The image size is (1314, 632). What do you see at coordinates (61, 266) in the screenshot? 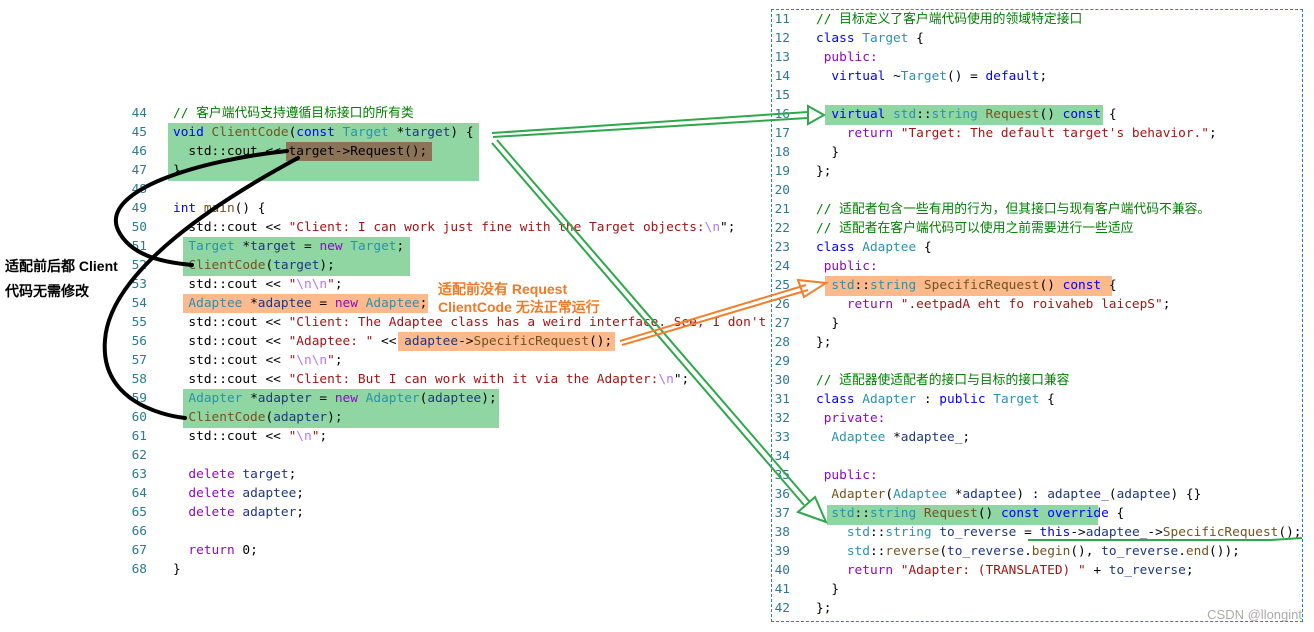
I see `note-line: 适配前后都 Client` at bounding box center [61, 266].